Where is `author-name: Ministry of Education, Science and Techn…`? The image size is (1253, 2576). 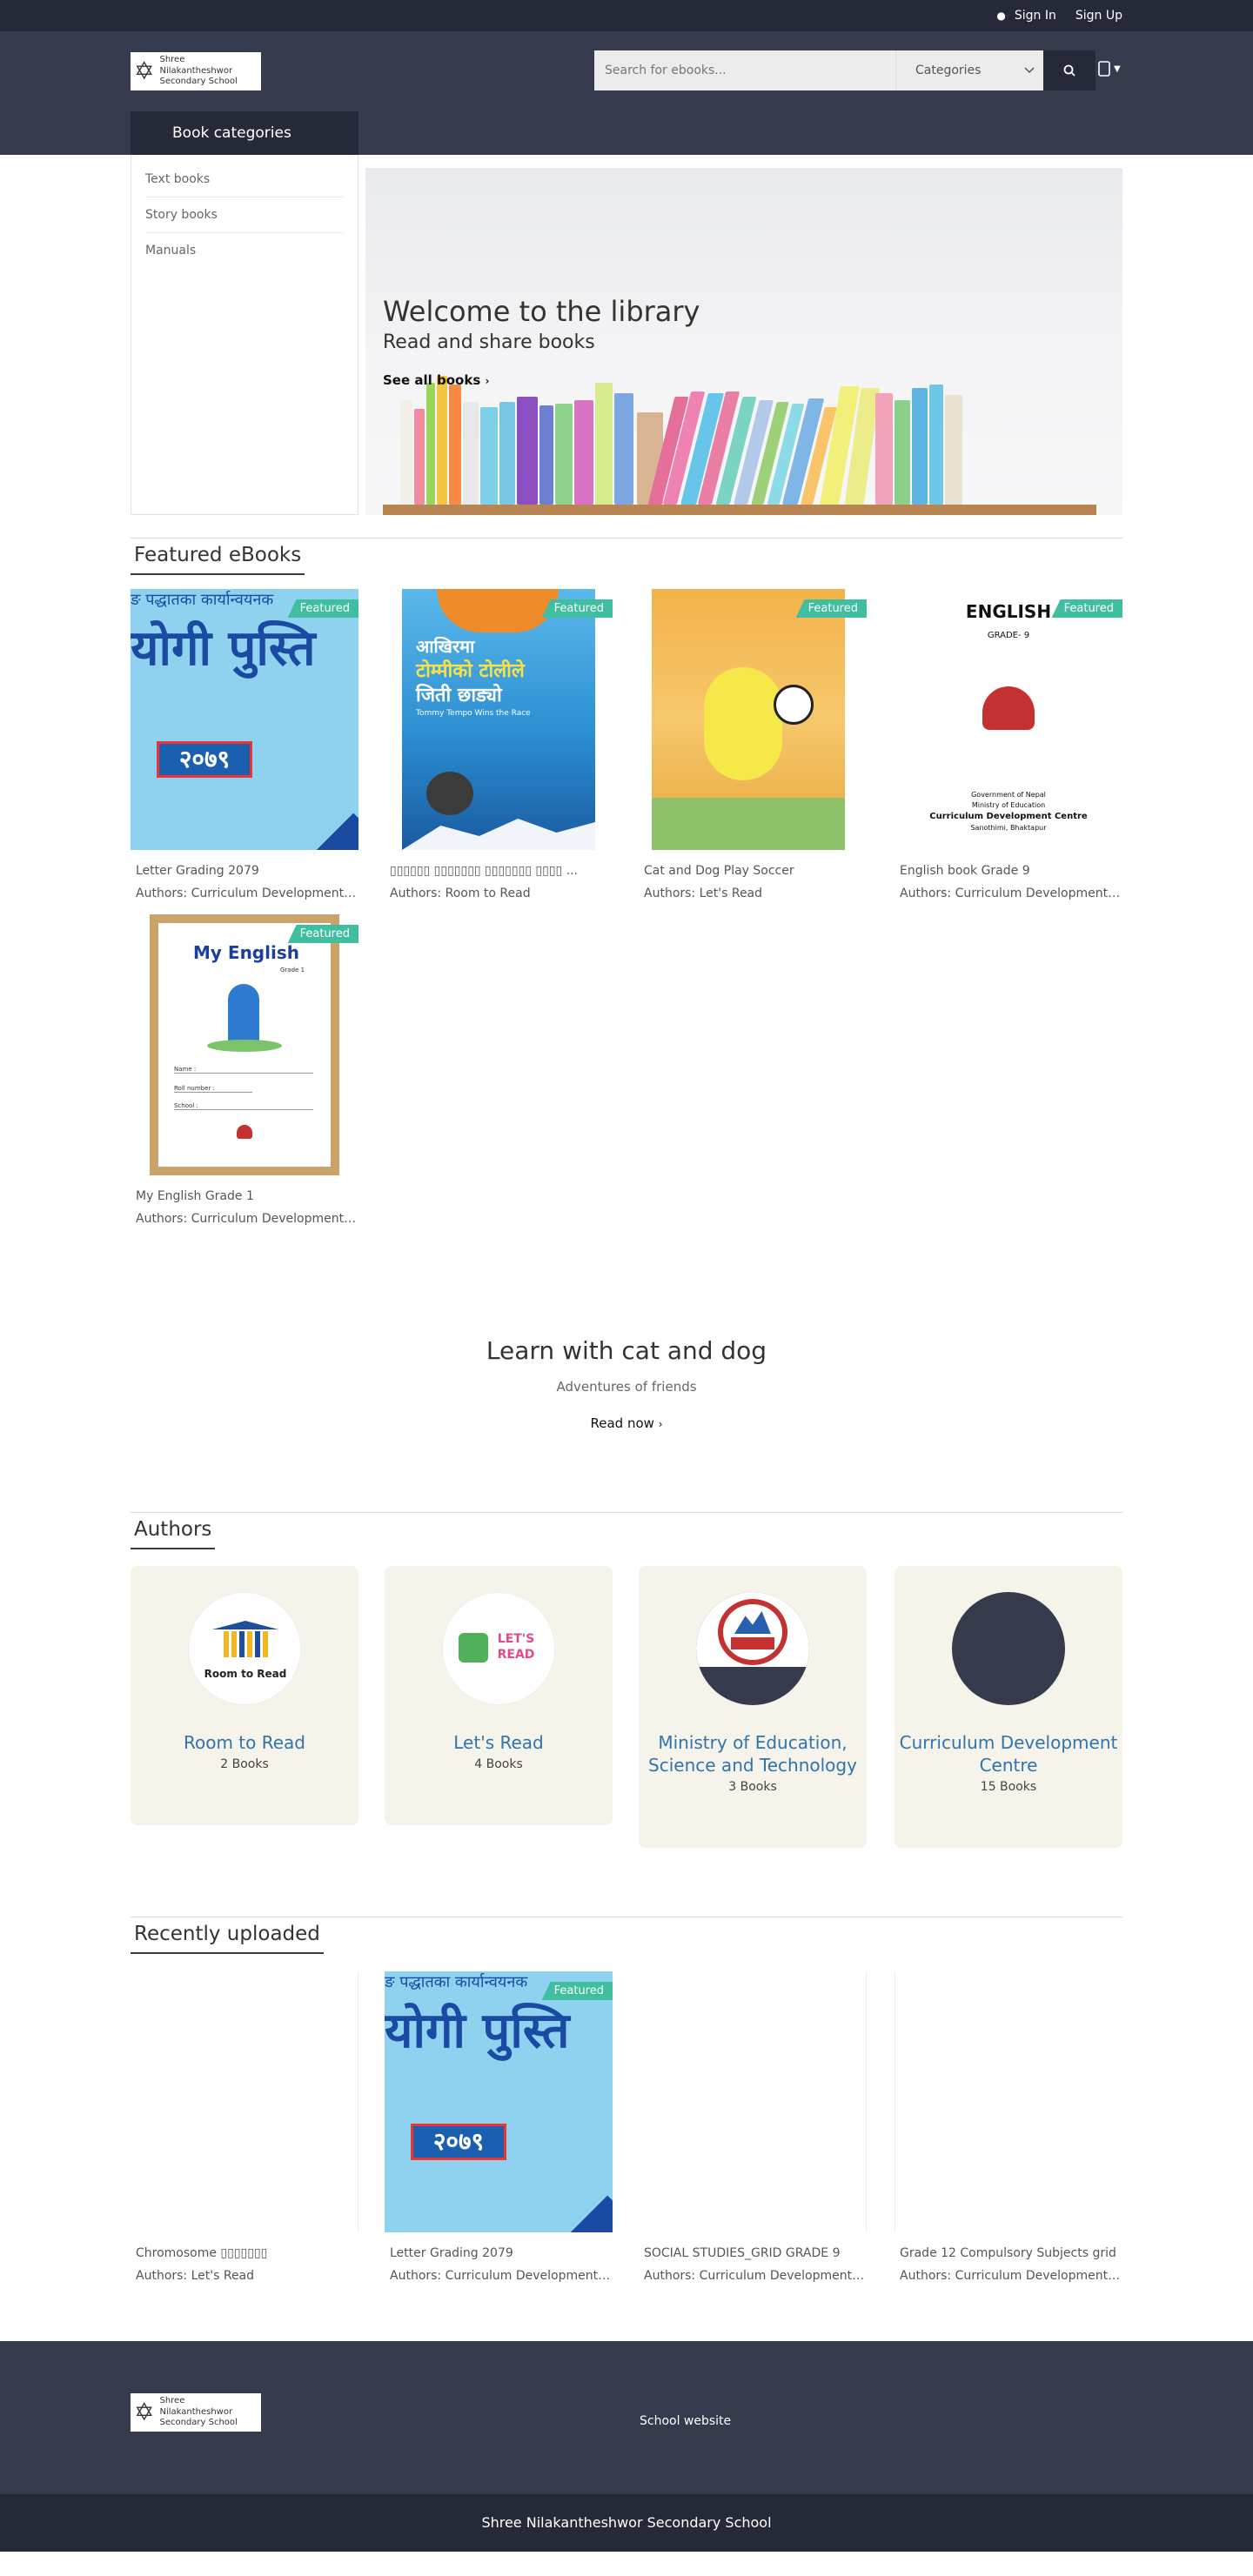 author-name: Ministry of Education, Science and Techn… is located at coordinates (753, 1753).